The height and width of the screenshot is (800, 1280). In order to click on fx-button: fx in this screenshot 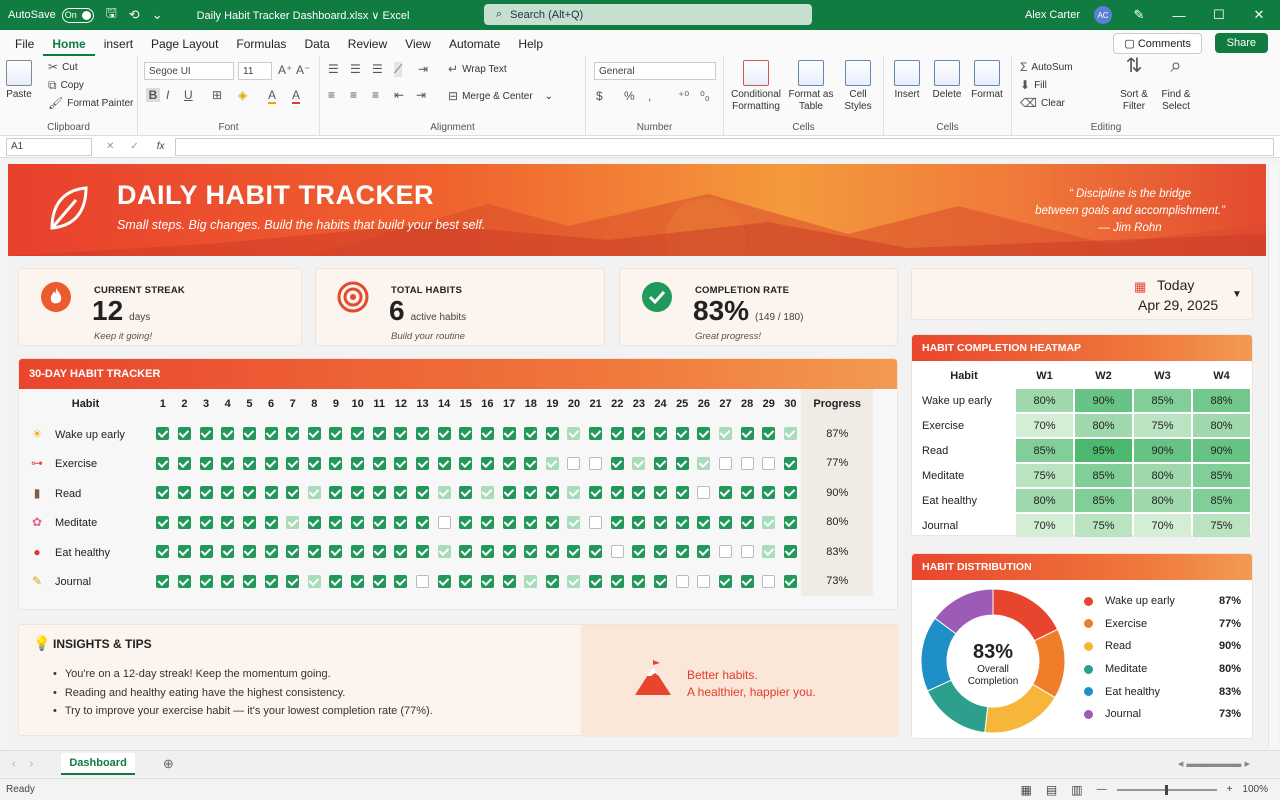, I will do `click(161, 146)`.